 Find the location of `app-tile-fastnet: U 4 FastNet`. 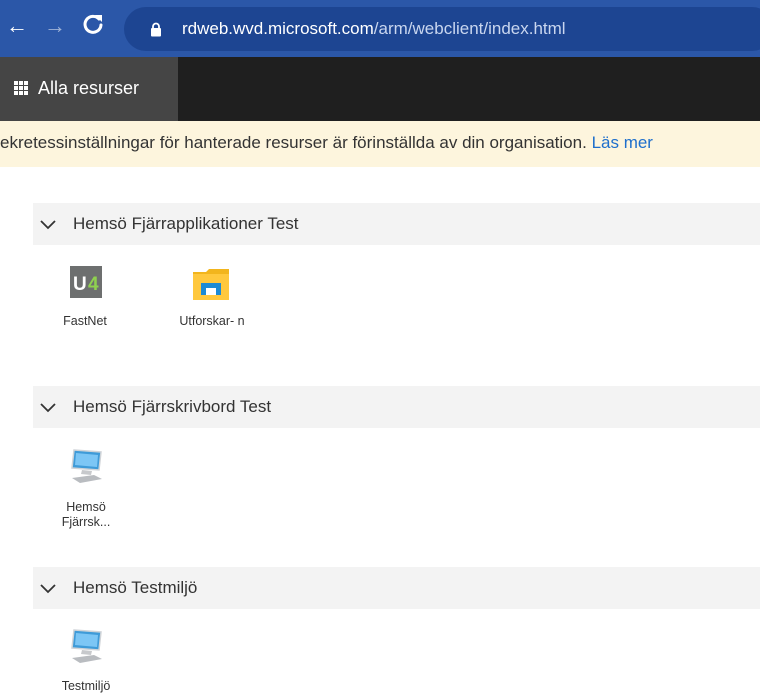

app-tile-fastnet: U 4 FastNet is located at coordinates (85, 301).